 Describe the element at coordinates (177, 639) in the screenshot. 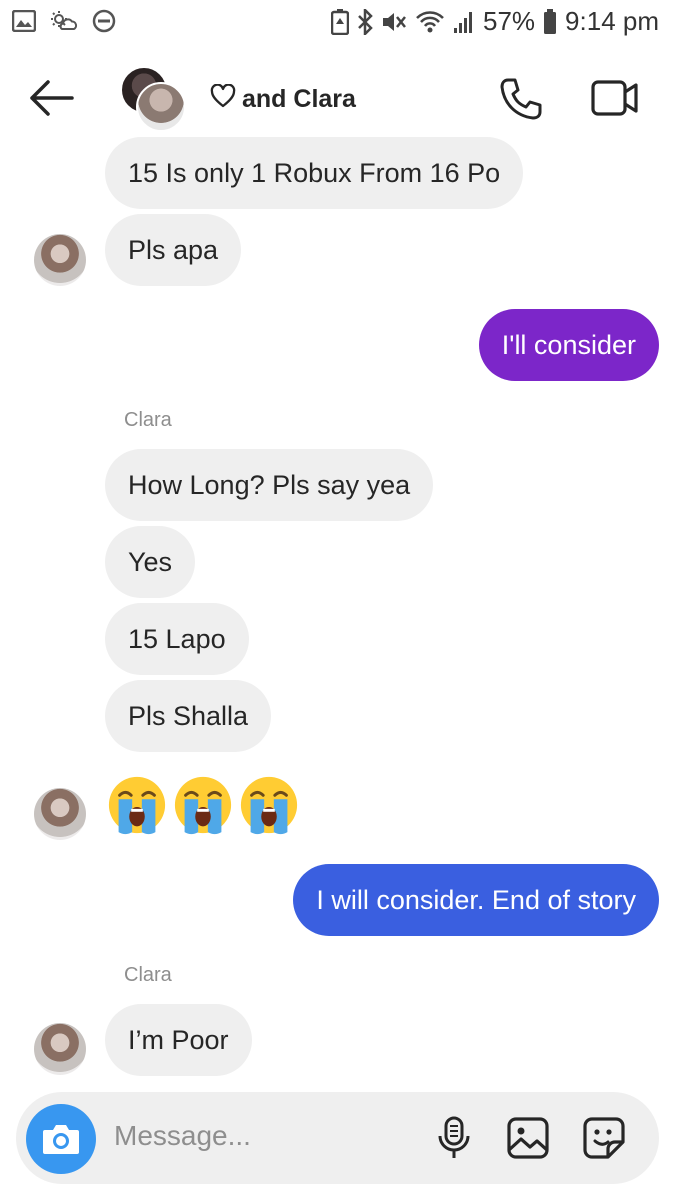

I see `incoming-message-bubble: 15 Lapo` at that location.